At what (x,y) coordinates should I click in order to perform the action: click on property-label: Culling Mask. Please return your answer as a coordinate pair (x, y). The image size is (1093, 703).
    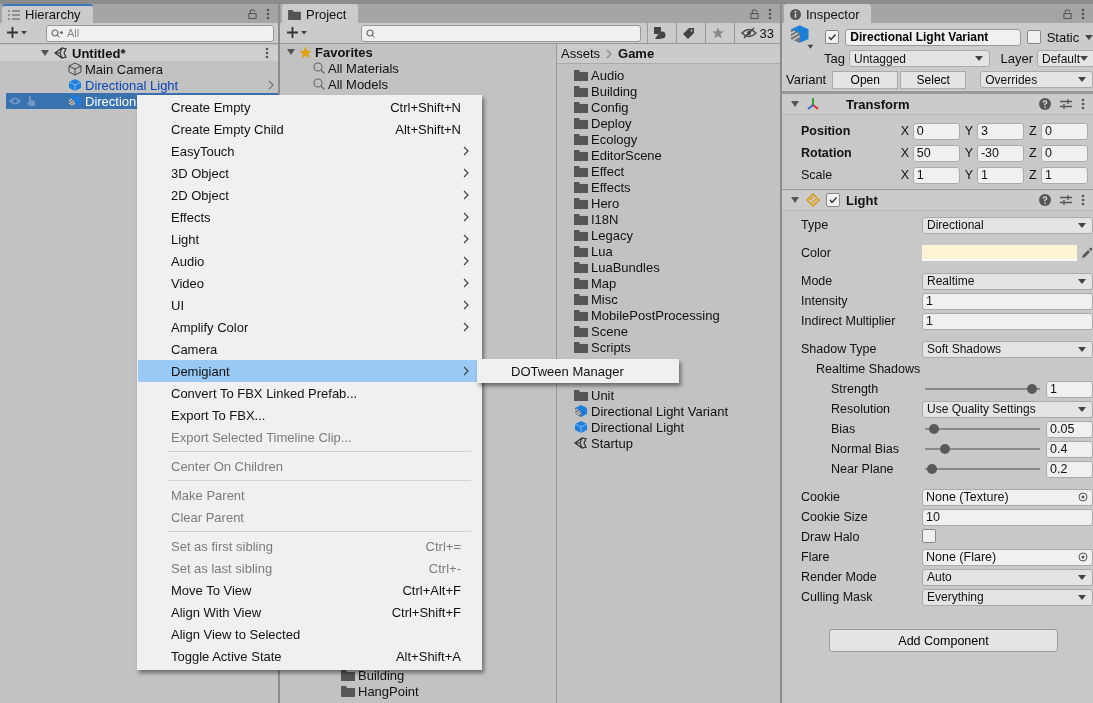
    Looking at the image, I should click on (837, 597).